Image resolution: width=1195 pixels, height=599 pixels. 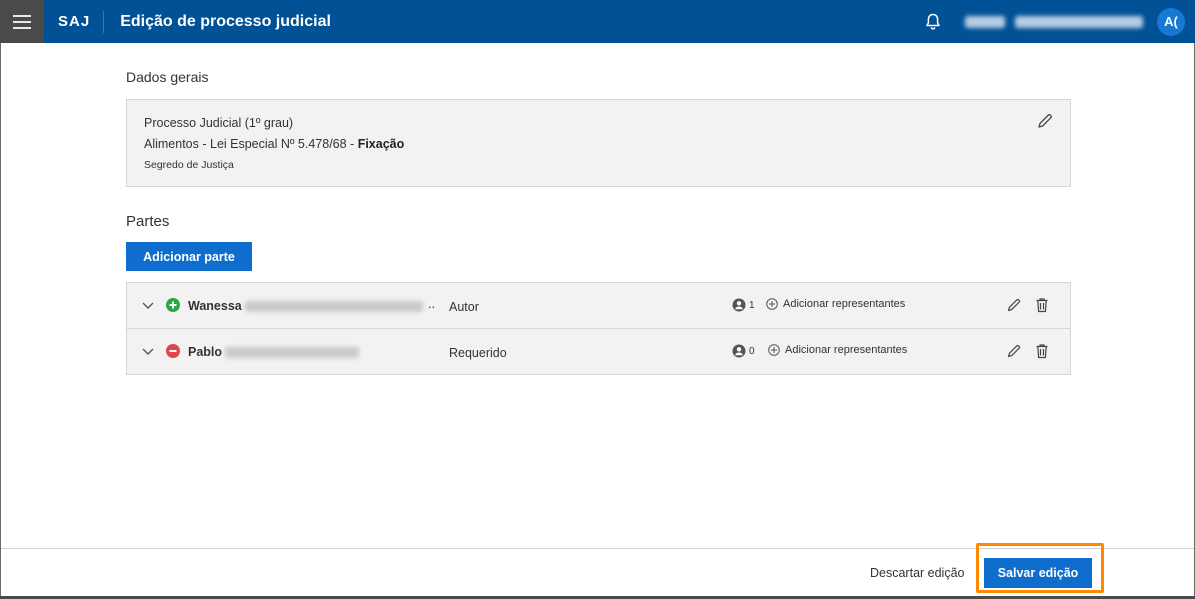 I want to click on party-role: Autor, so click(x=464, y=307).